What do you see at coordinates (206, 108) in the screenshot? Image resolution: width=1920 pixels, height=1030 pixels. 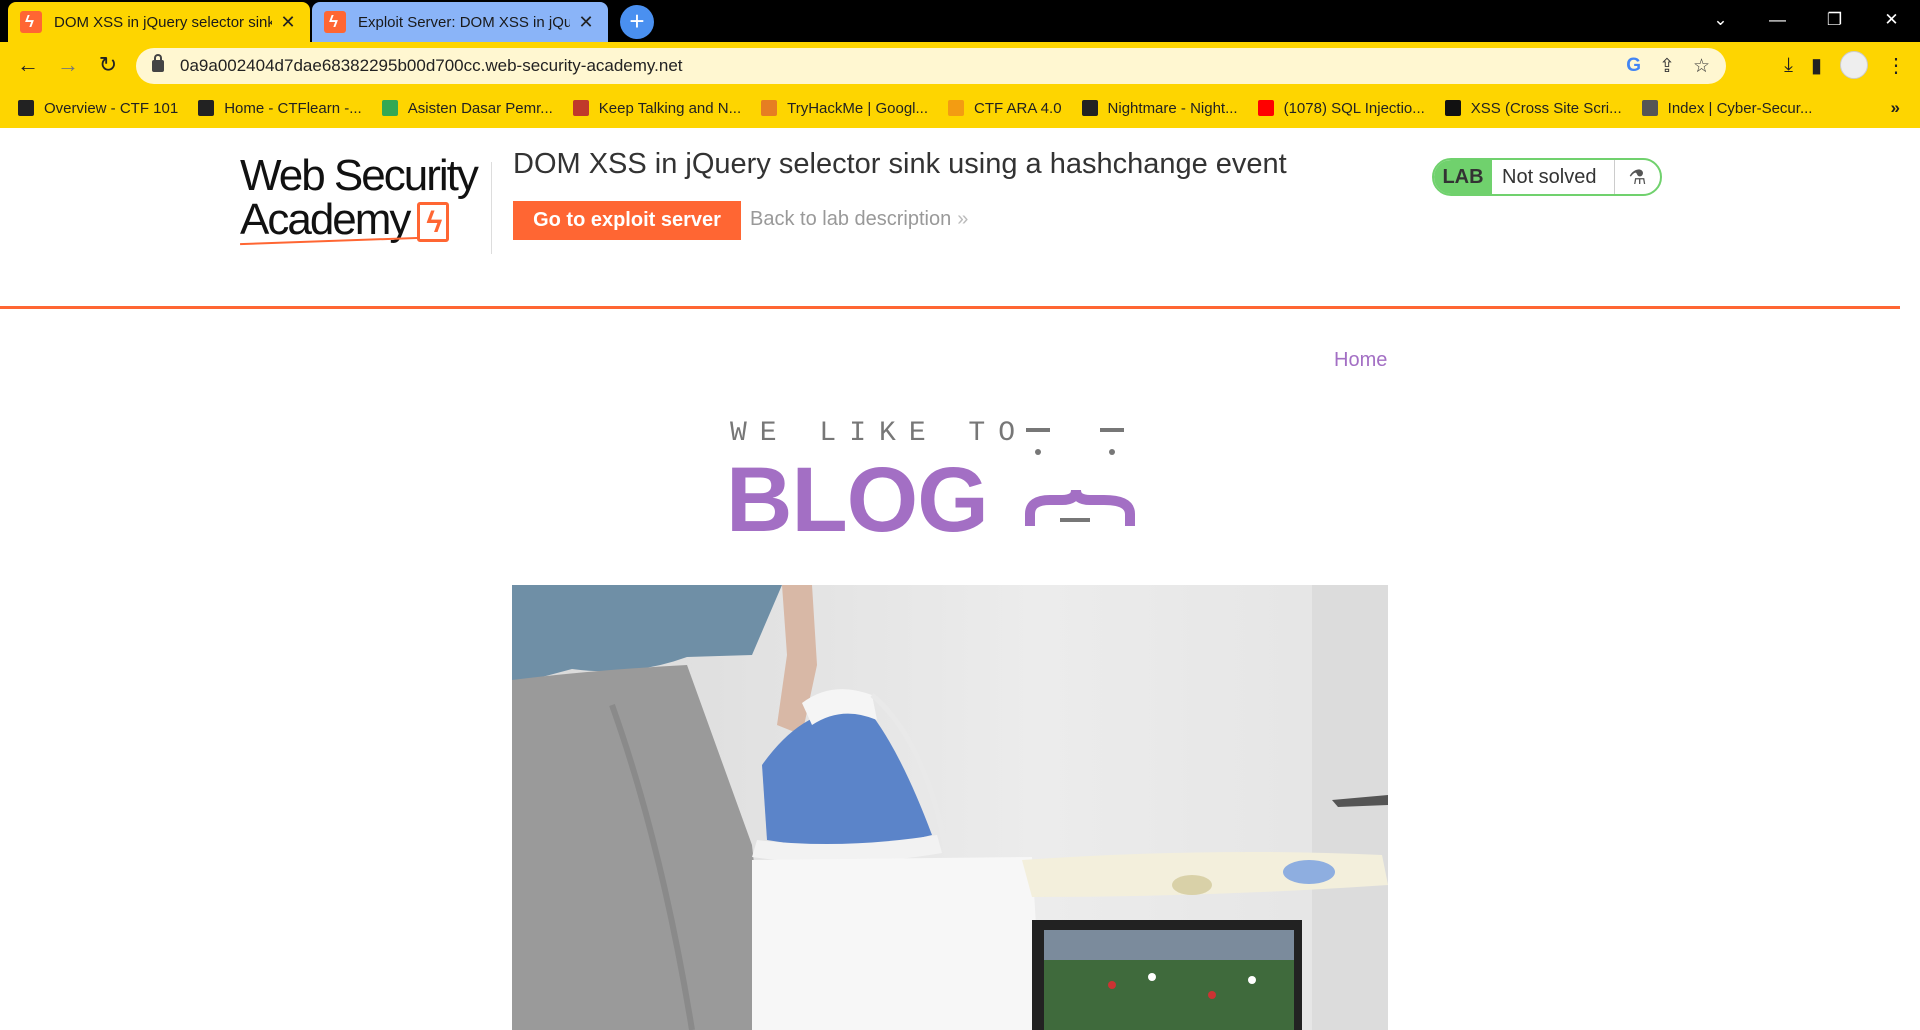 I see `ctf-icon` at bounding box center [206, 108].